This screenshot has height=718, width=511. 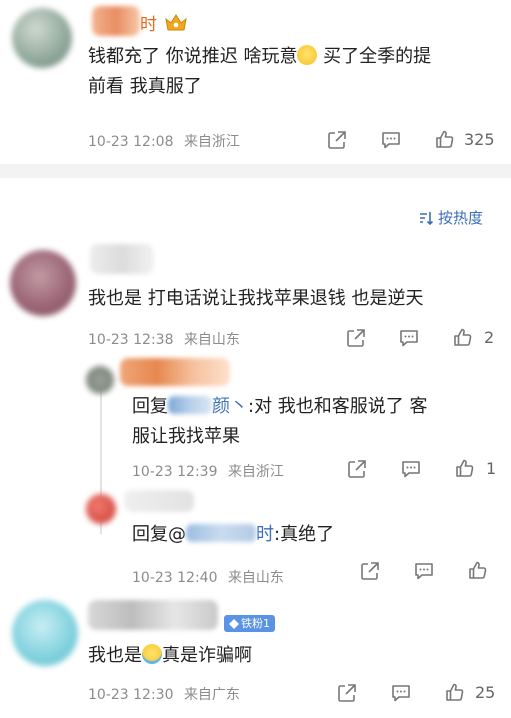 I want to click on like-count: 2, so click(x=489, y=337).